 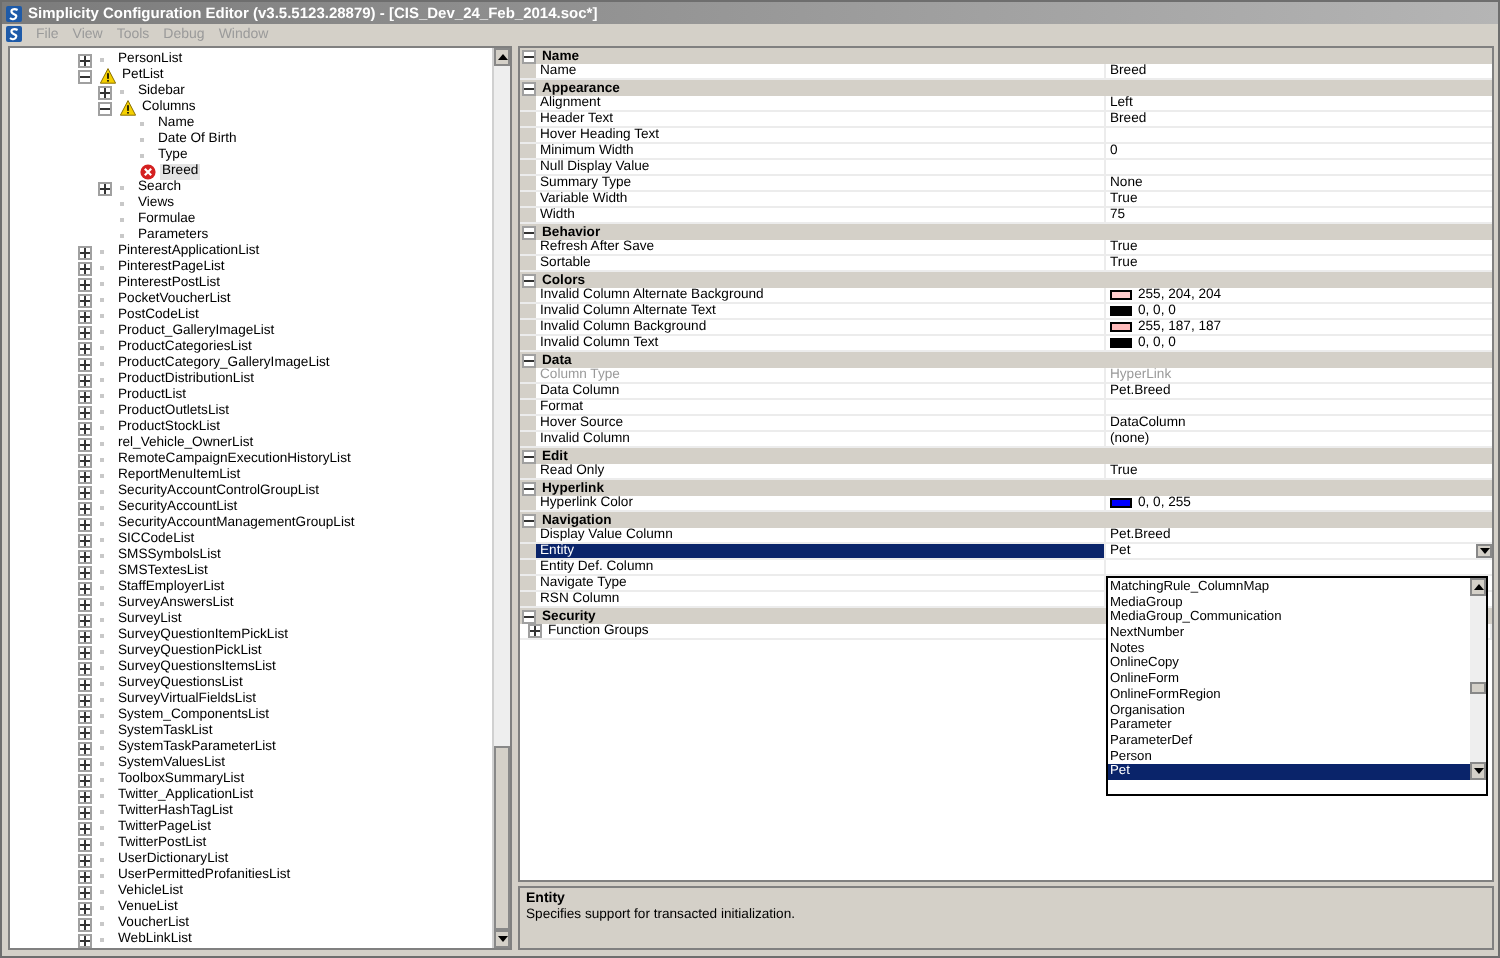 What do you see at coordinates (502, 57) in the screenshot?
I see `scroll-up-icon` at bounding box center [502, 57].